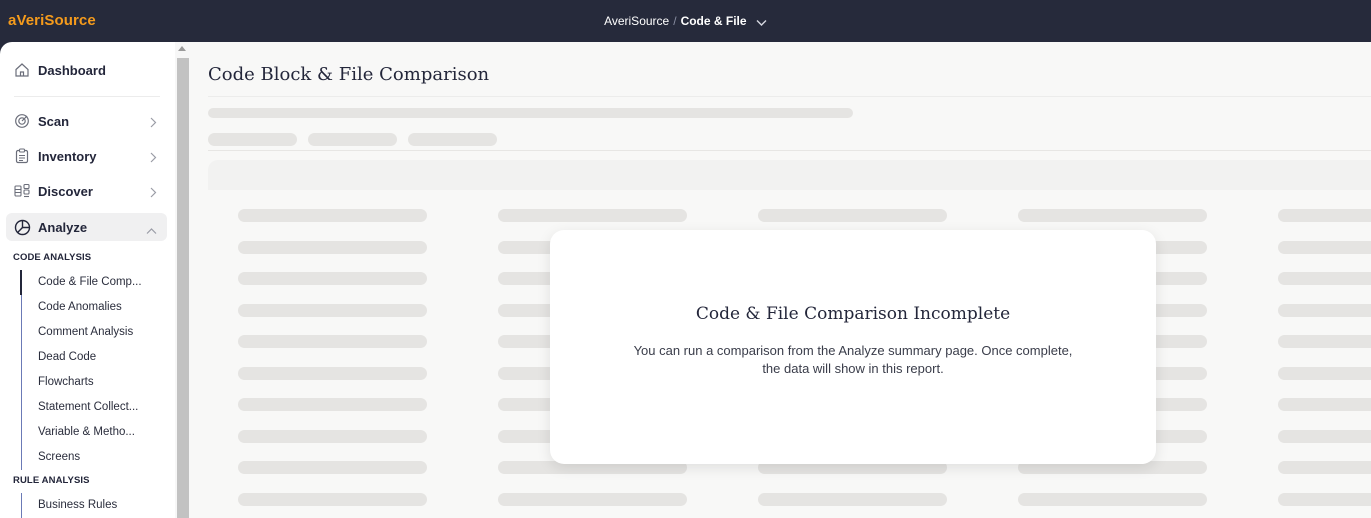 Image resolution: width=1371 pixels, height=518 pixels. What do you see at coordinates (82, 357) in the screenshot?
I see `sidebar-subitem-dead-code: Dead Code` at bounding box center [82, 357].